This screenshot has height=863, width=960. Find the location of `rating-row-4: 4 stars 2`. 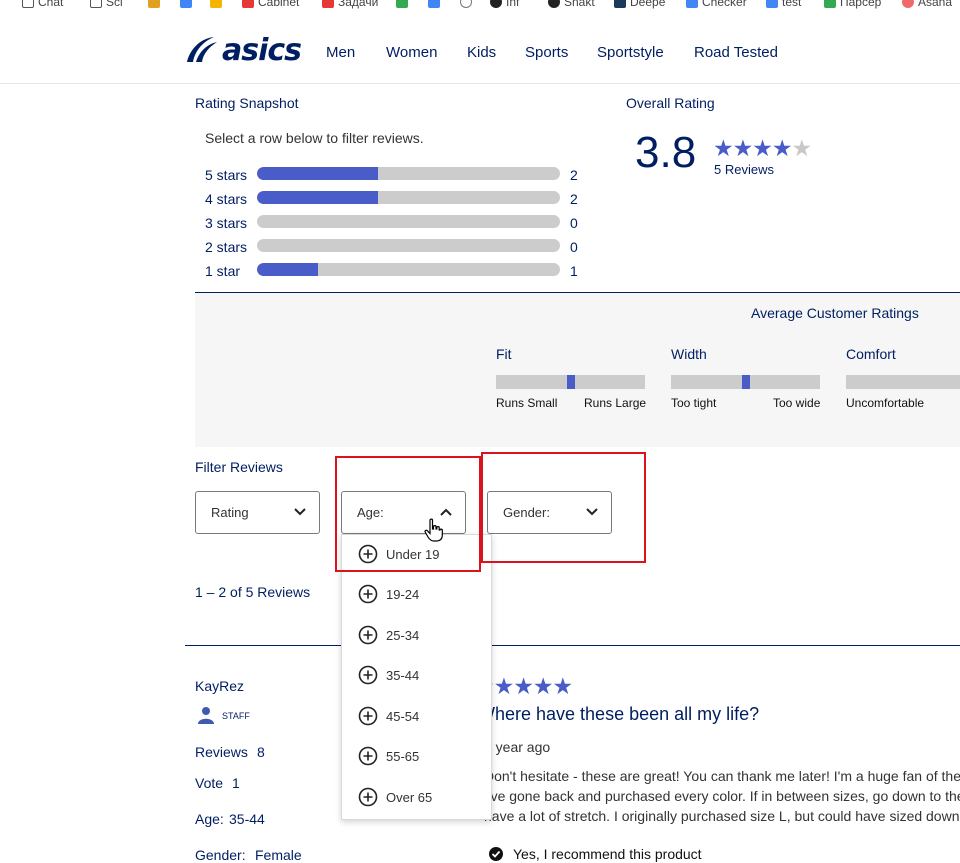

rating-row-4: 4 stars 2 is located at coordinates (395, 198).